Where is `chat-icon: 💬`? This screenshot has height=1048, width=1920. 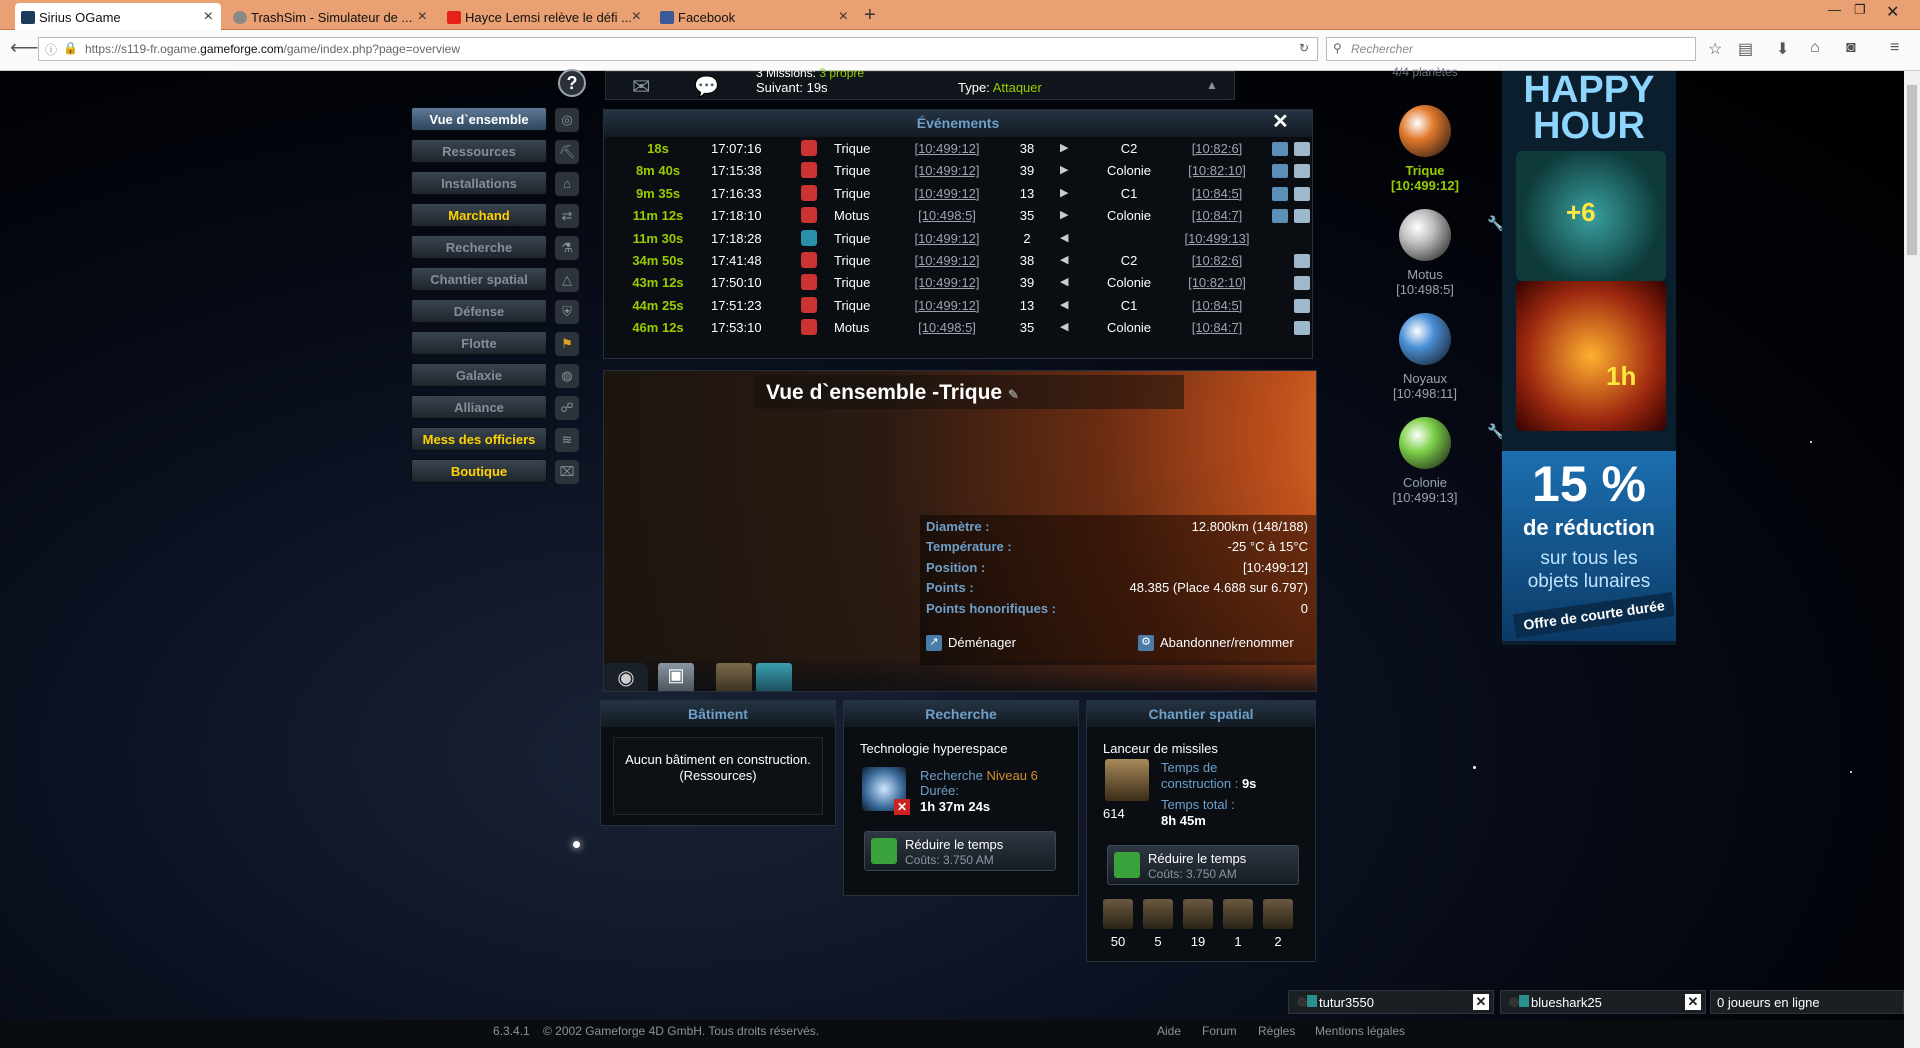 chat-icon: 💬 is located at coordinates (706, 86).